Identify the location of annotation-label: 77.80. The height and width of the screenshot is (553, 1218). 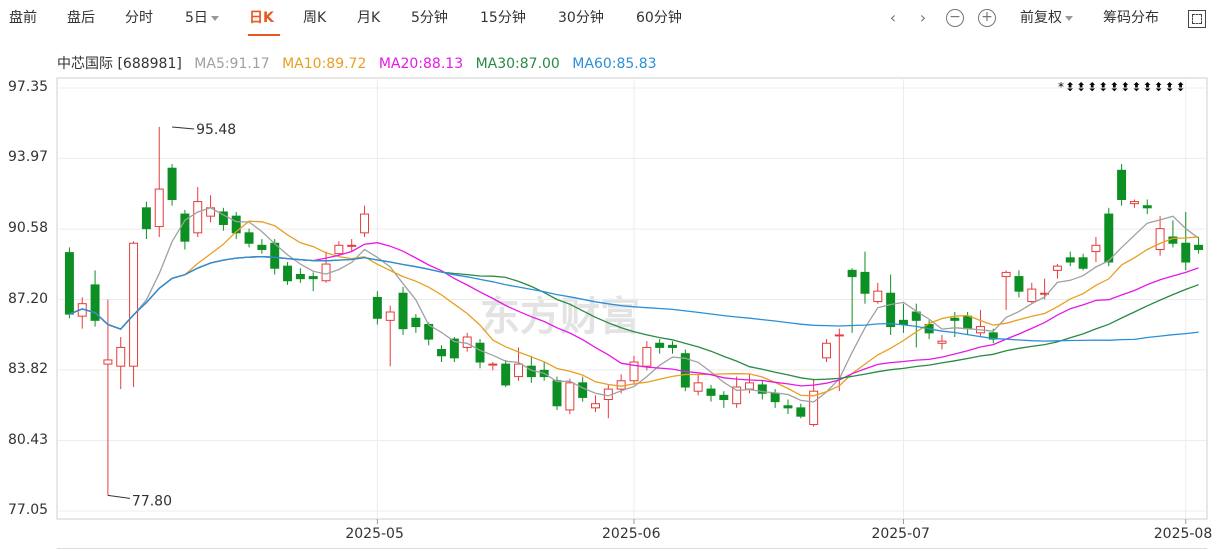
(152, 501).